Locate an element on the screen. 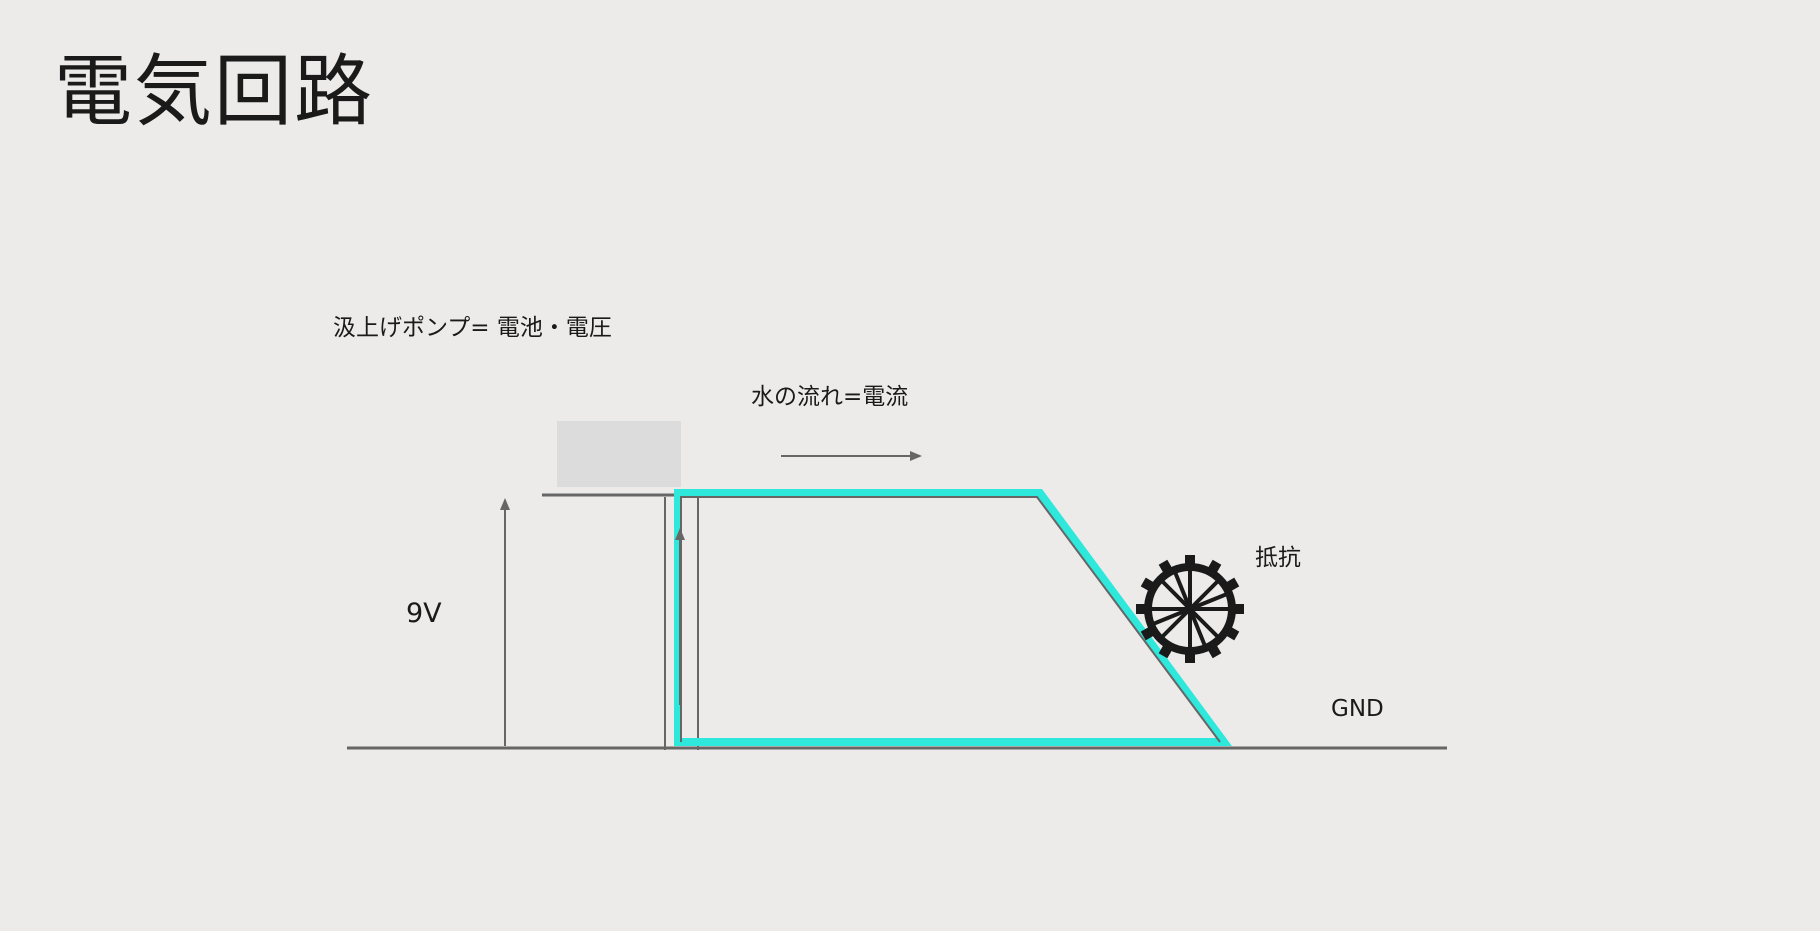 This screenshot has height=931, width=1820. pump-box is located at coordinates (619, 454).